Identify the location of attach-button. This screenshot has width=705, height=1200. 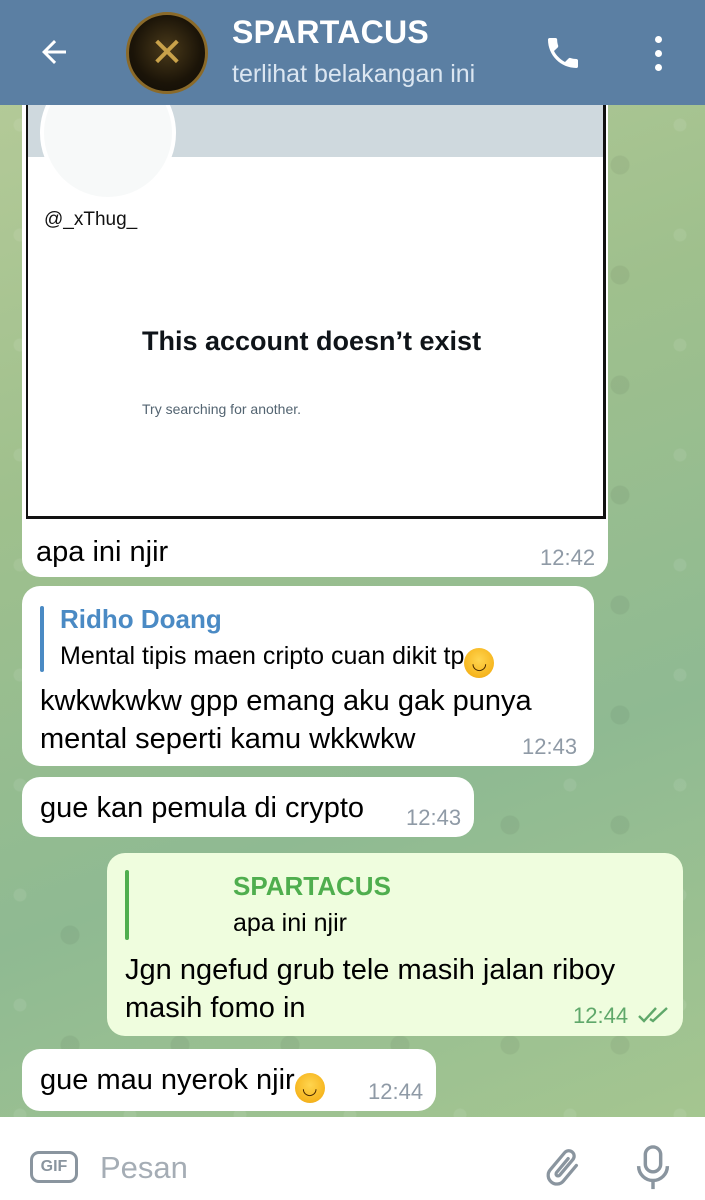
(563, 1168).